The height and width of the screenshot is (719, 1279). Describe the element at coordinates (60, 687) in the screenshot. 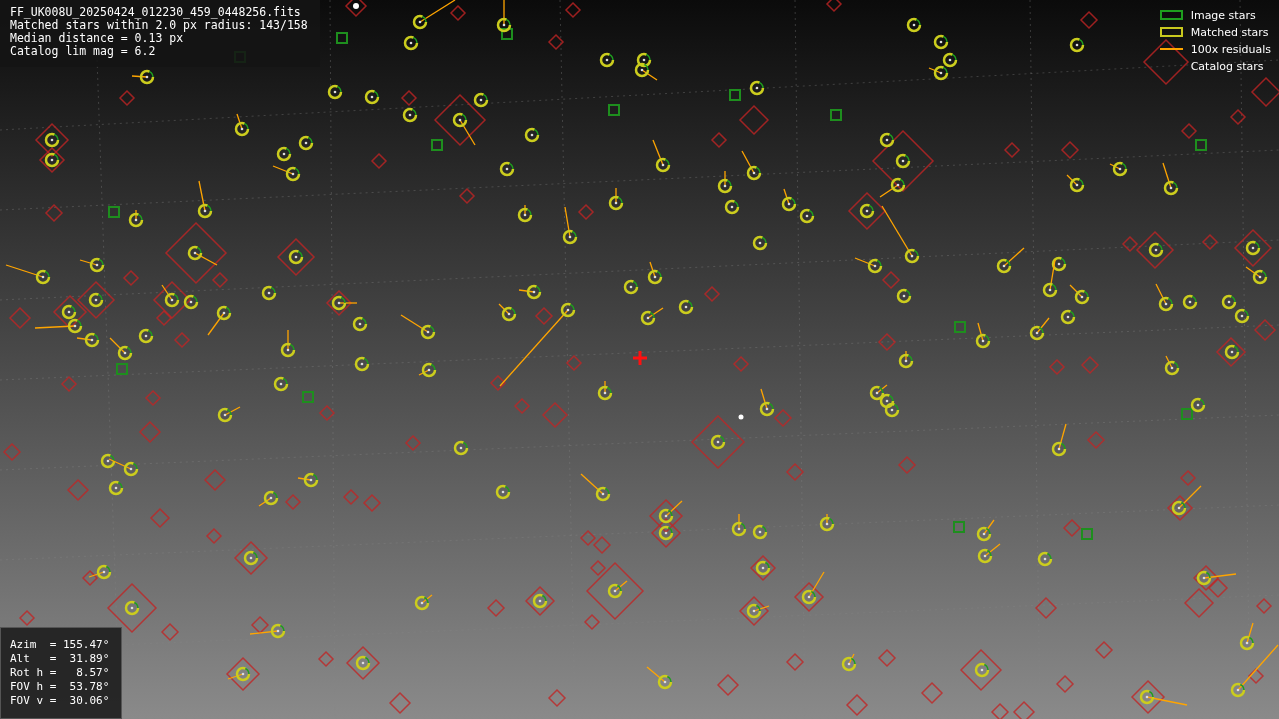

I see `pointing-text: FOV h = 53.78°` at that location.